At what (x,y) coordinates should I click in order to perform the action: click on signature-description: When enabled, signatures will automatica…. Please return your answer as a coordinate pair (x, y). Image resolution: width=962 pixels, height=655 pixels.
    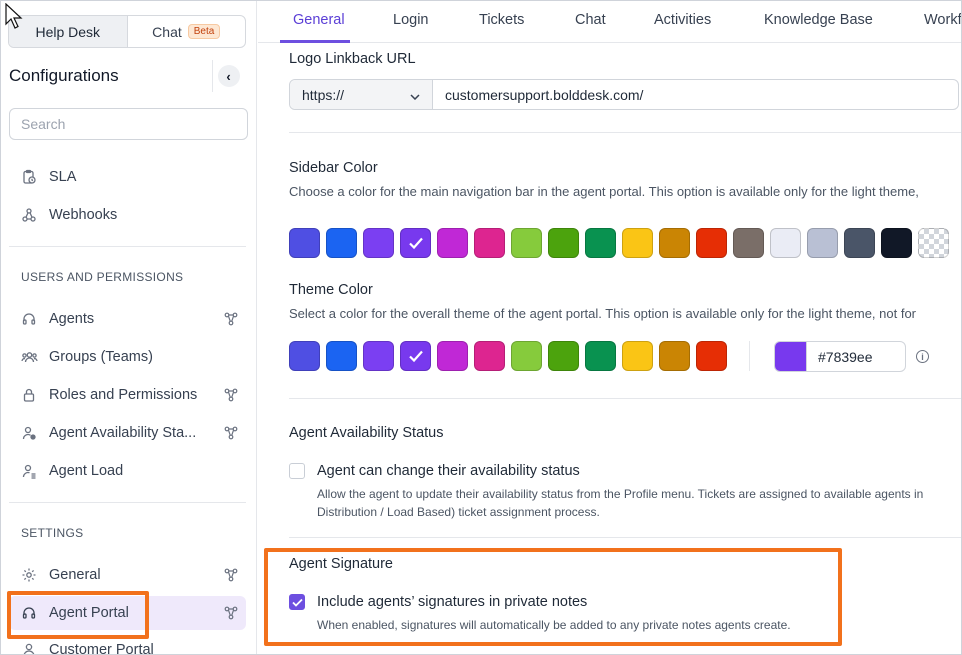
    Looking at the image, I should click on (554, 625).